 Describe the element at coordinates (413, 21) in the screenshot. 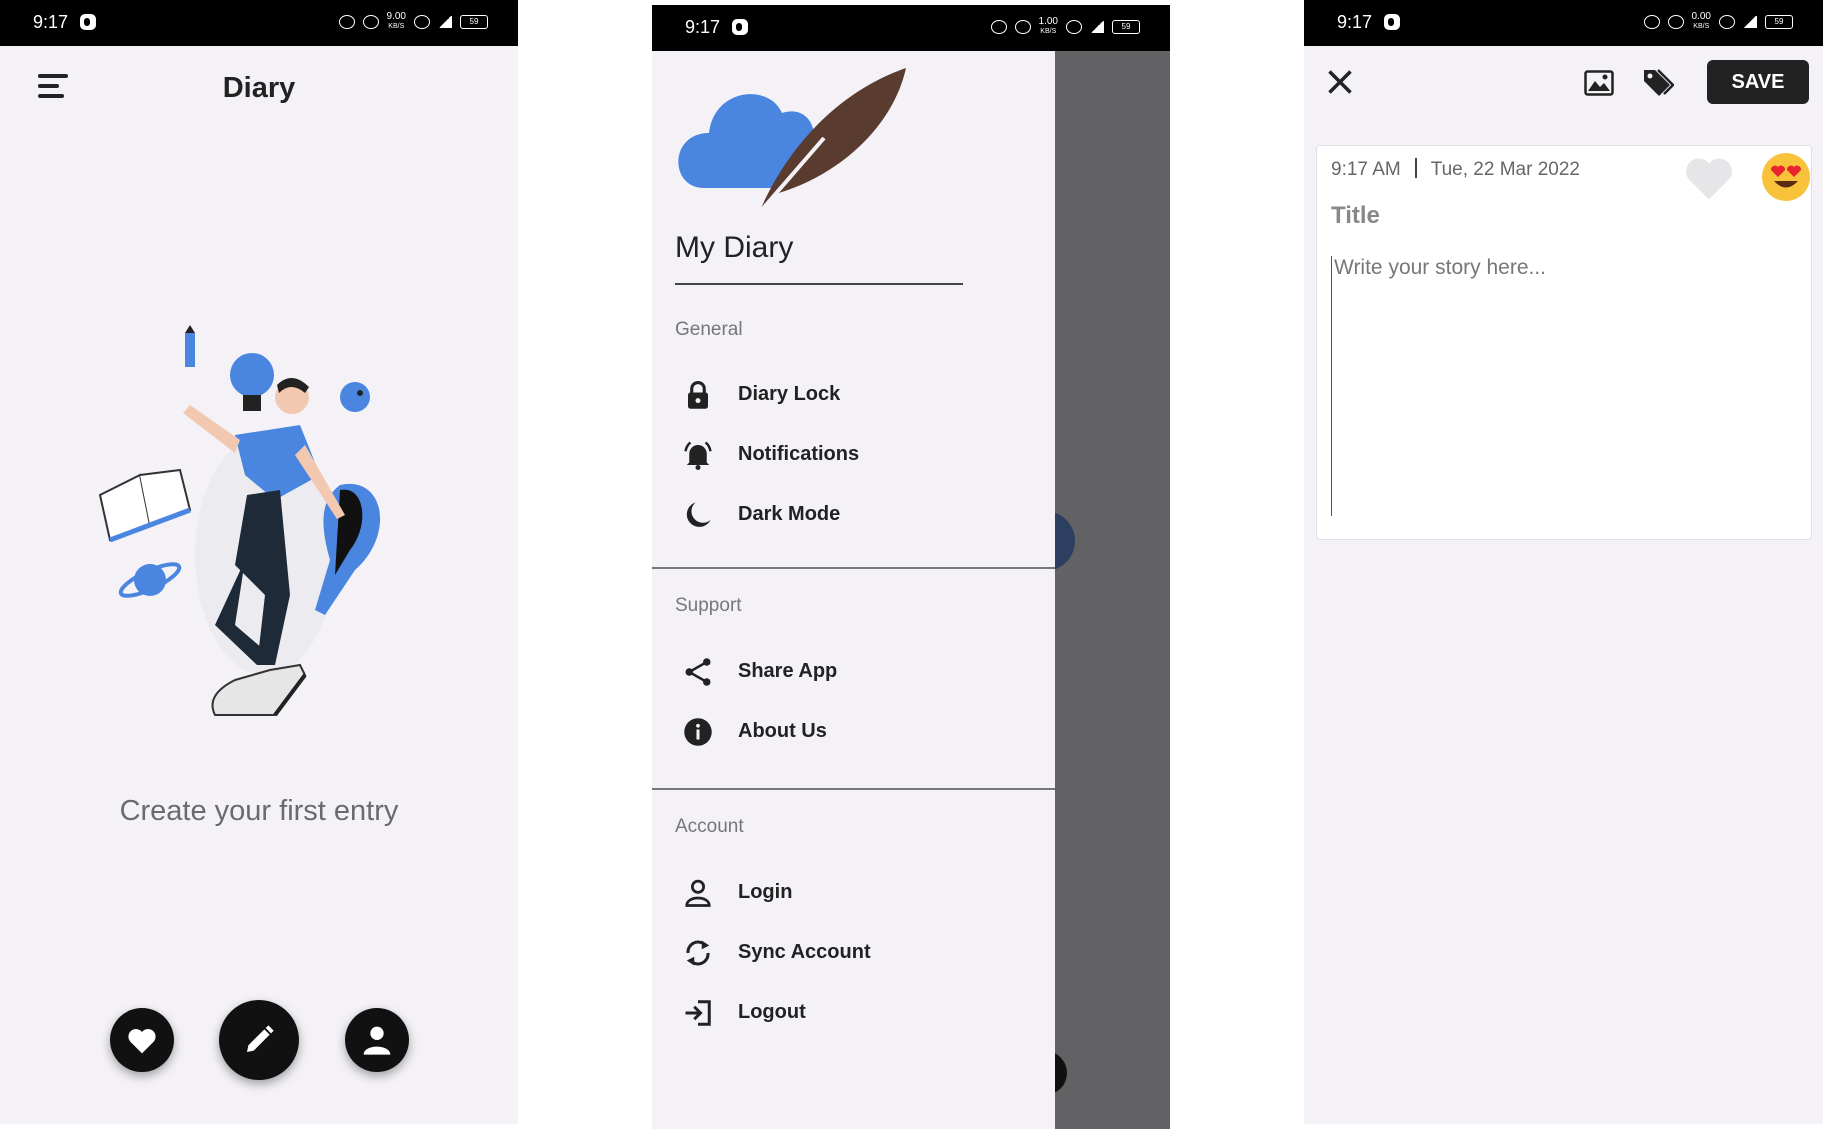

I see `status-icons: 9.00 KB/S 59` at that location.